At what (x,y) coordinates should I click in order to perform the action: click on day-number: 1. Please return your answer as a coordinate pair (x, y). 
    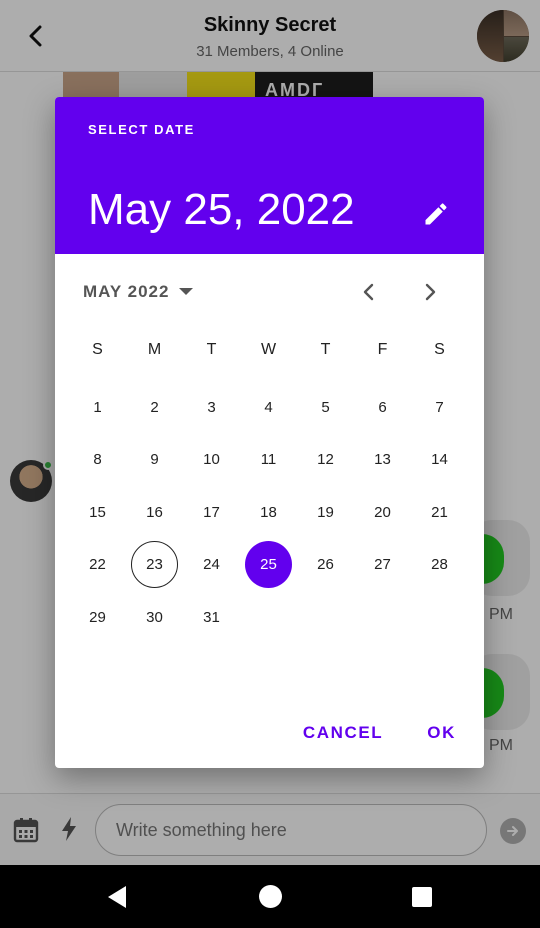
    Looking at the image, I should click on (97, 407).